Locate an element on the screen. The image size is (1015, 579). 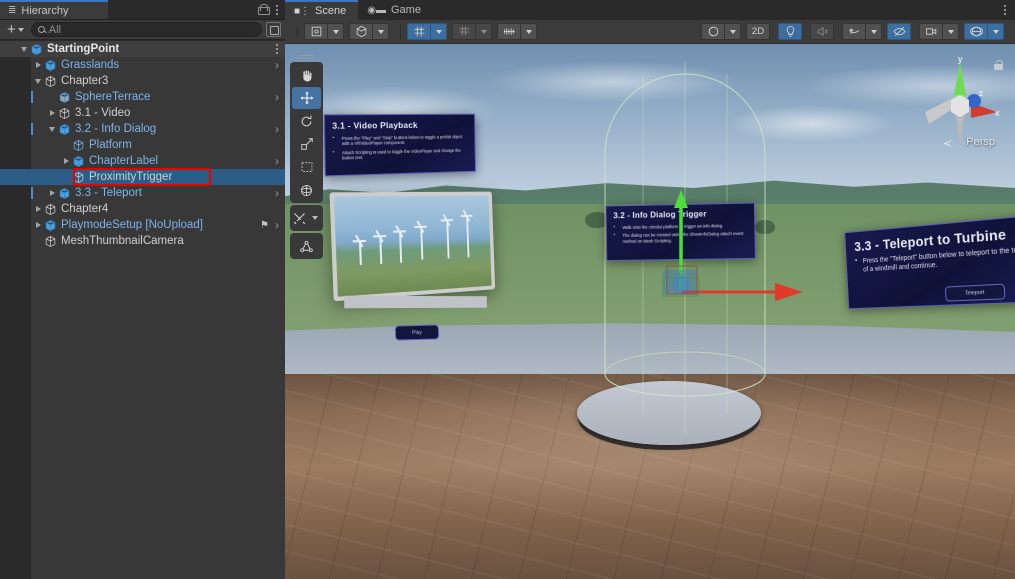
shading-mode-button-dropdown is located at coordinates (733, 31).